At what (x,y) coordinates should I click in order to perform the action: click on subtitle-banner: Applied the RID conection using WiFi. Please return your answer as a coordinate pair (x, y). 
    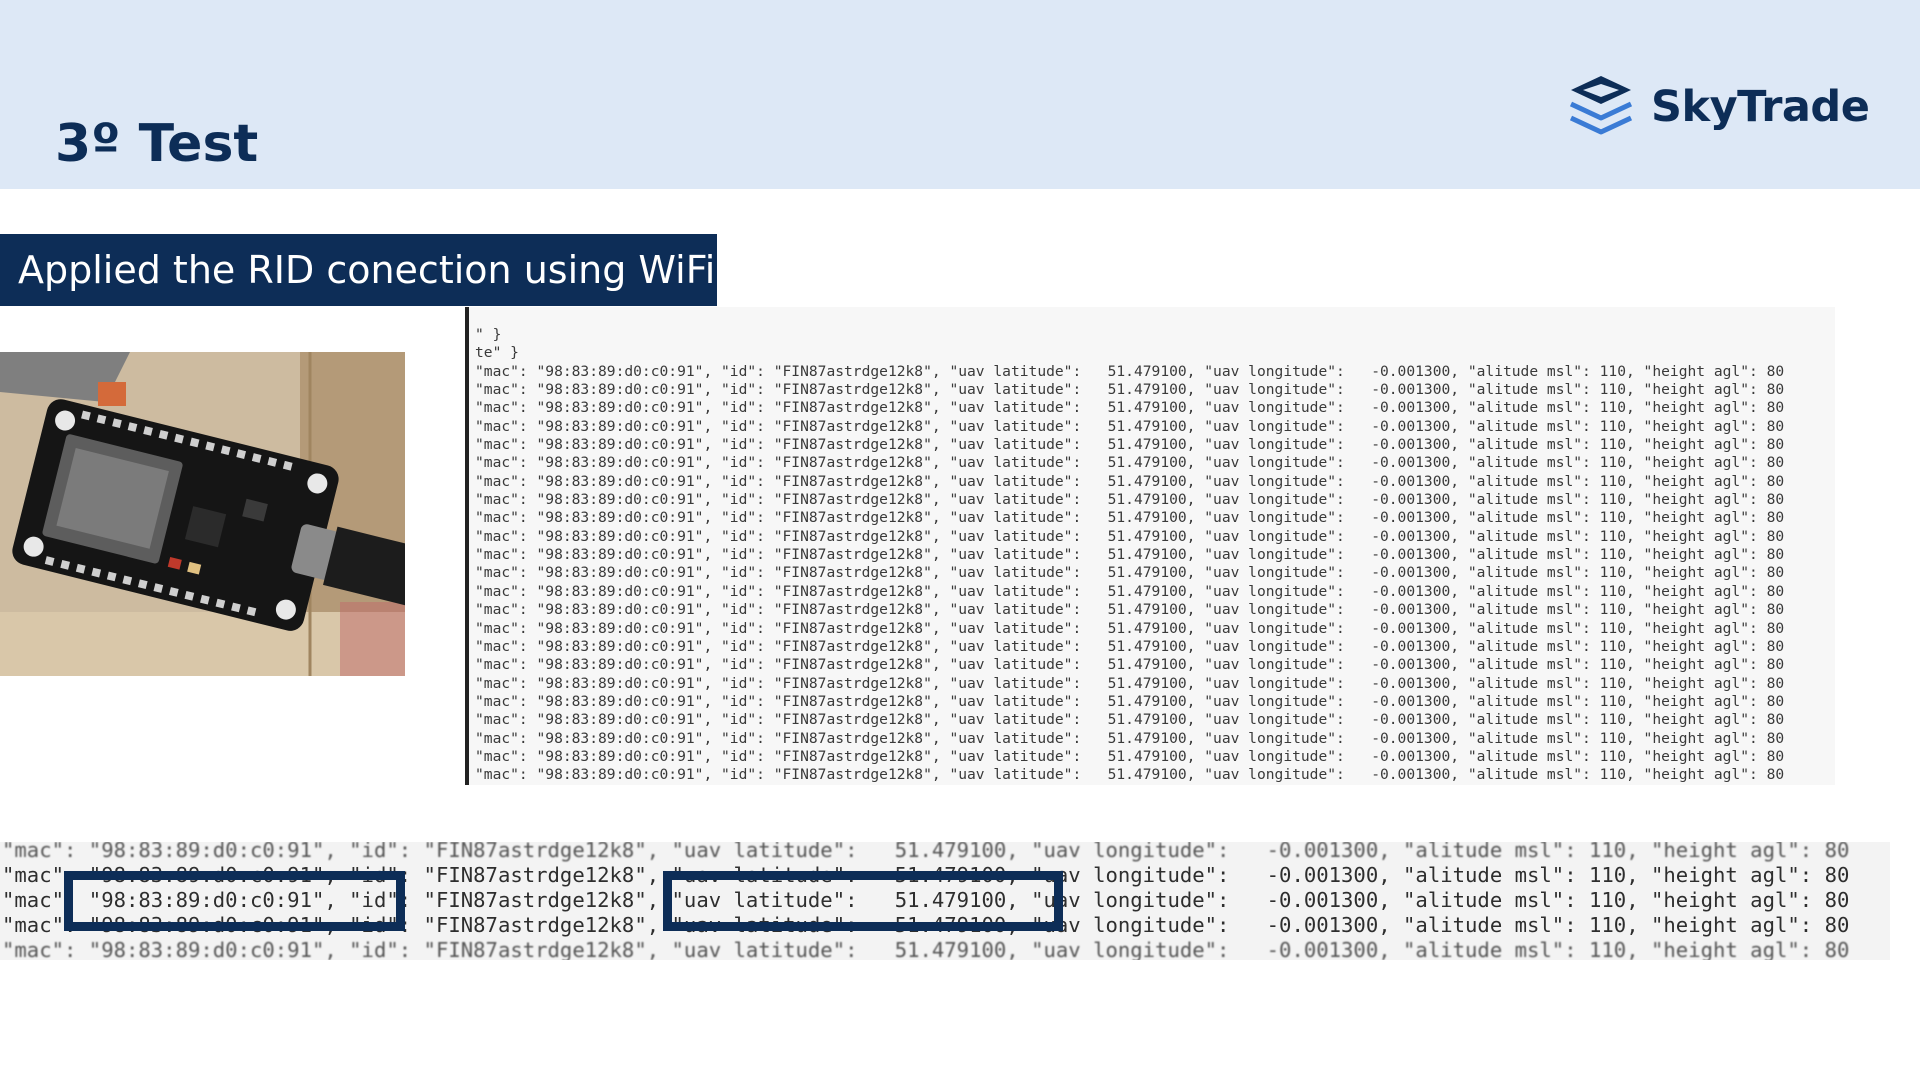
    Looking at the image, I should click on (358, 270).